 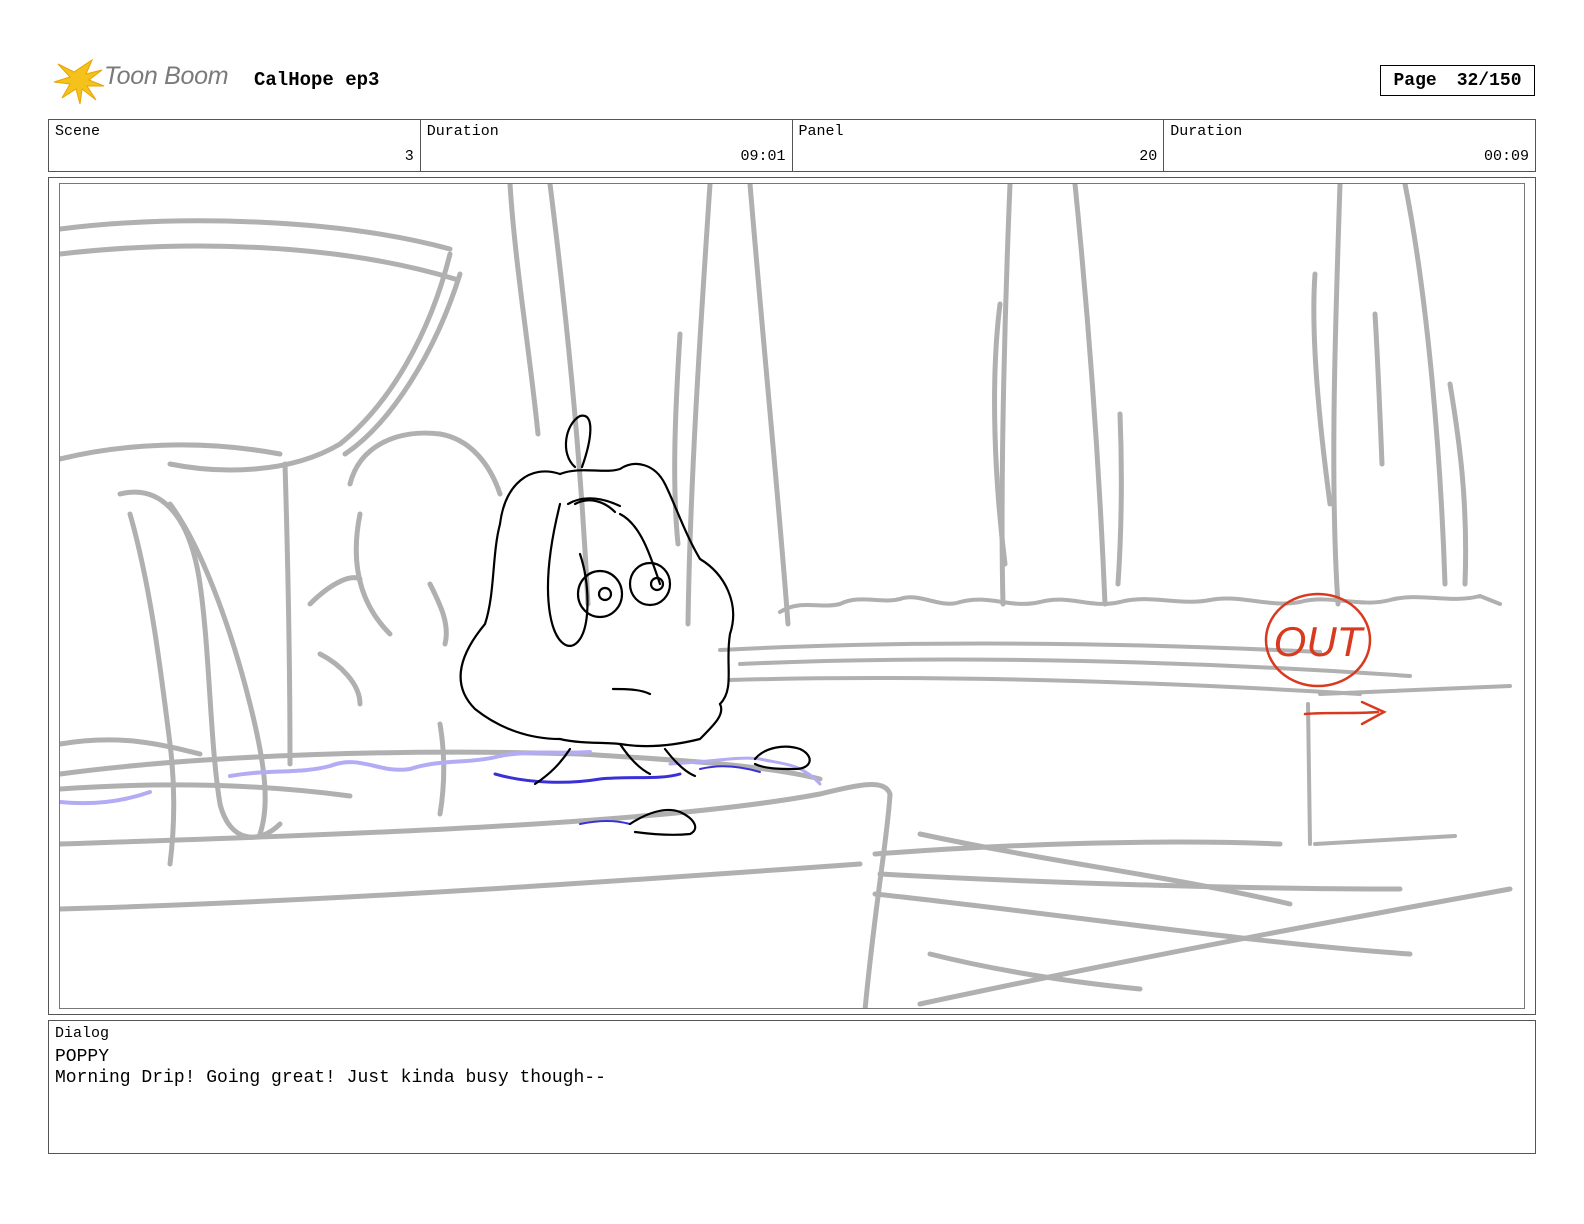 What do you see at coordinates (1506, 156) in the screenshot?
I see `panel-duration-value: 00:09` at bounding box center [1506, 156].